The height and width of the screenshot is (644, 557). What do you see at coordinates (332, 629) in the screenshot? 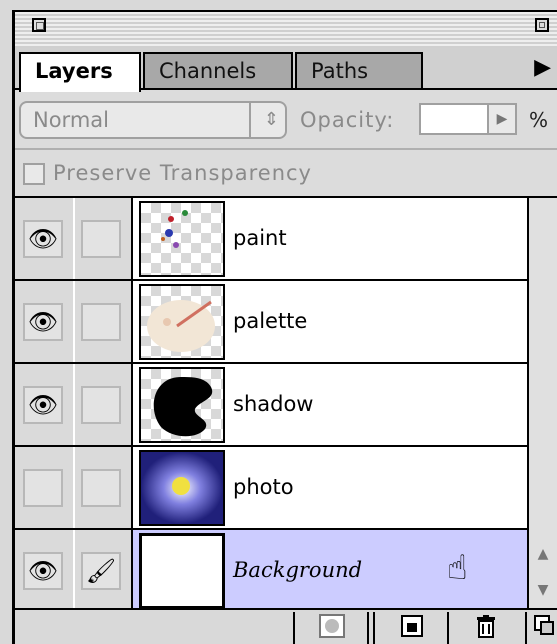
I see `layer-mask-icon` at bounding box center [332, 629].